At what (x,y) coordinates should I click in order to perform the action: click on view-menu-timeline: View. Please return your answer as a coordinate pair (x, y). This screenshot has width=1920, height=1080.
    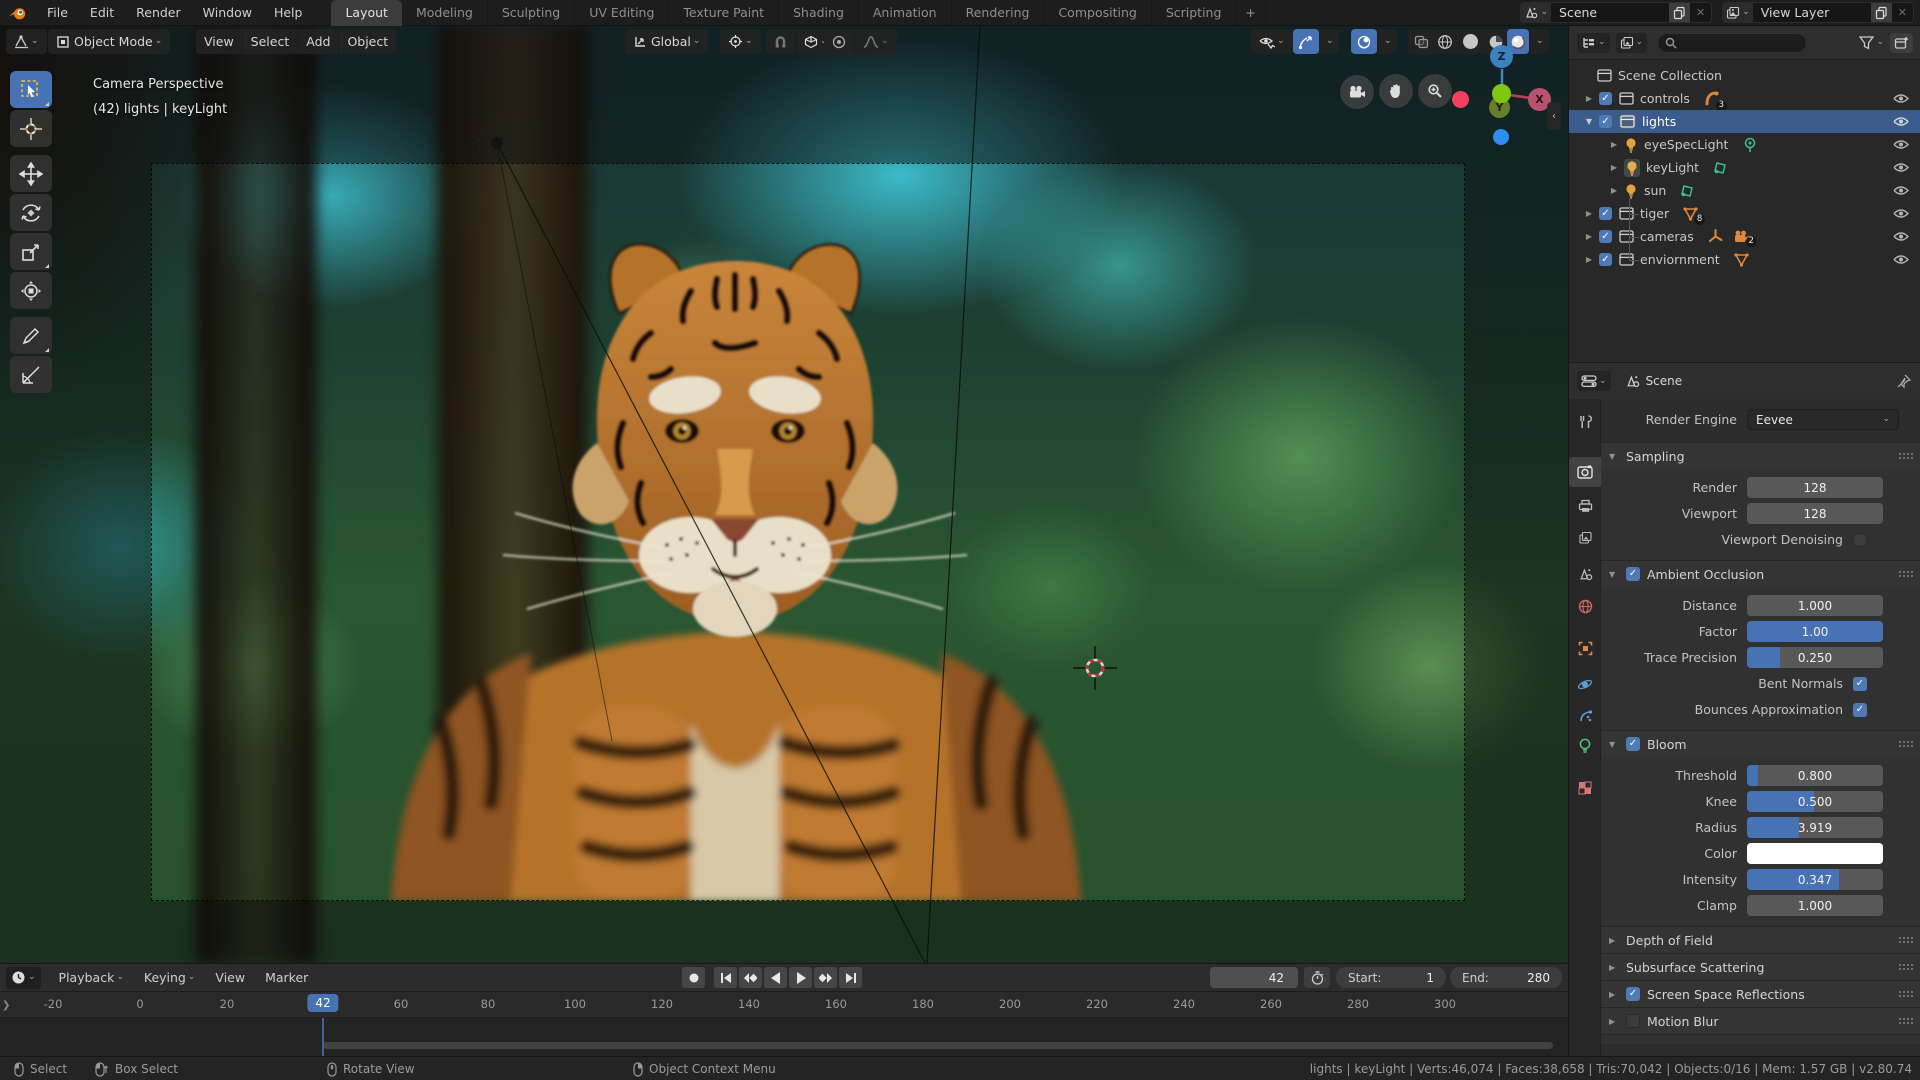
    Looking at the image, I should click on (230, 977).